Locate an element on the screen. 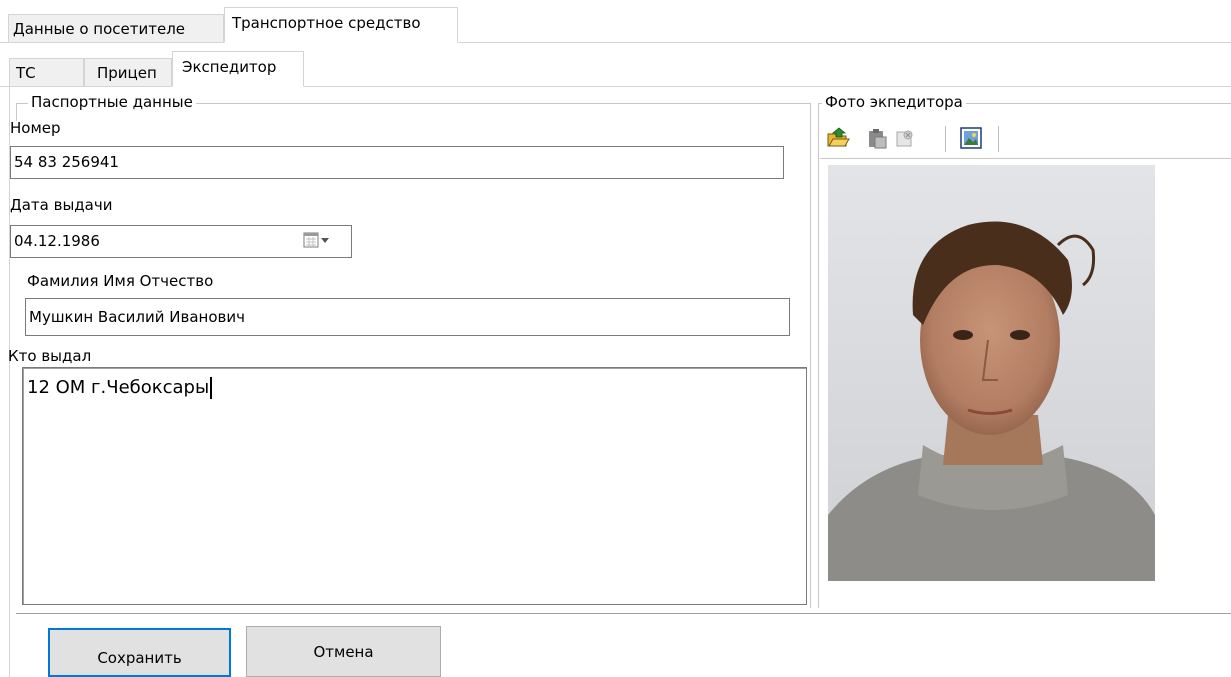 This screenshot has height=677, width=1231. calendar-dropdown-button is located at coordinates (322, 241).